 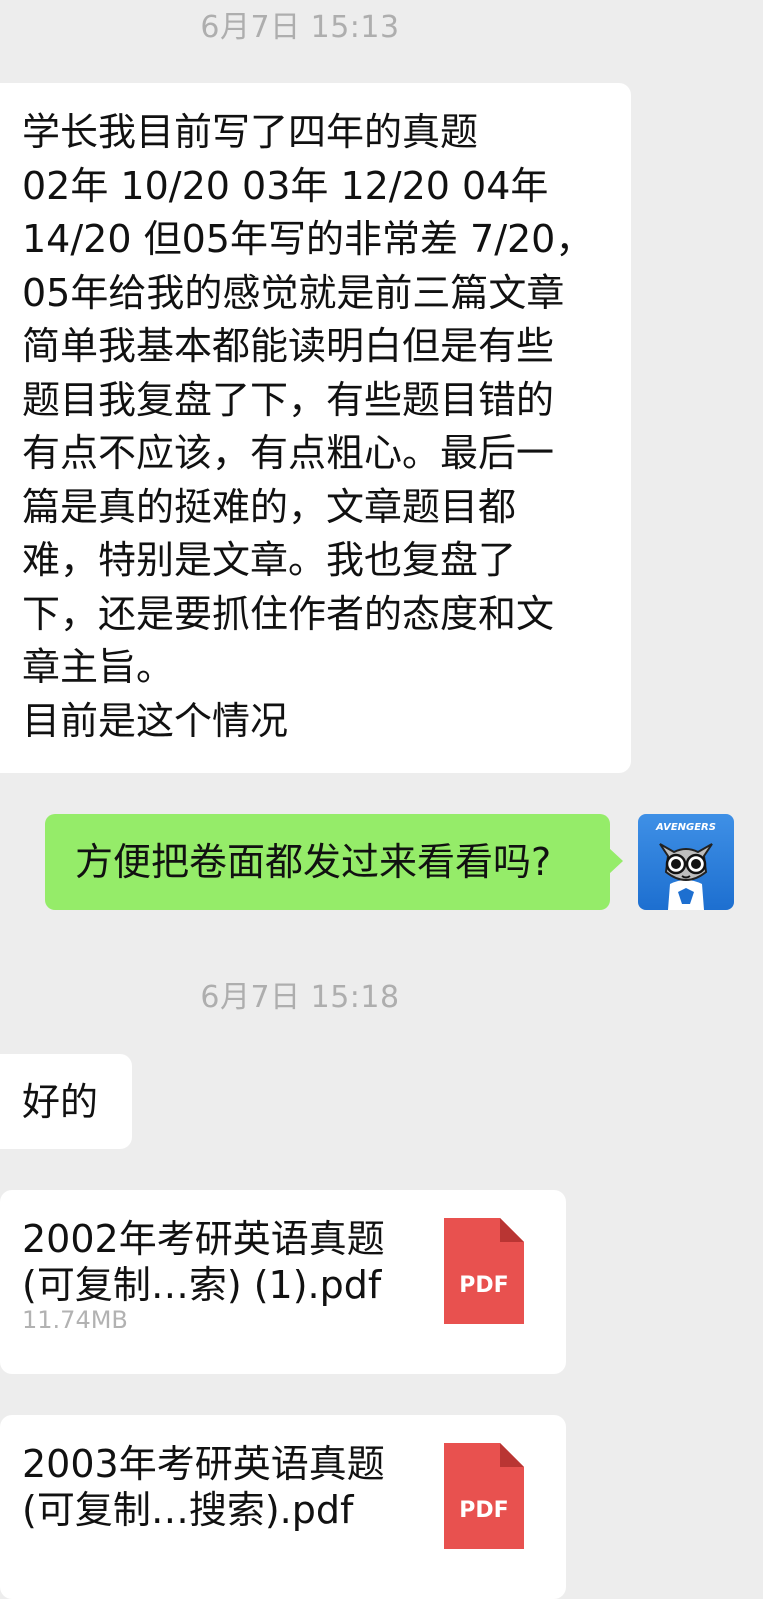 What do you see at coordinates (203, 1487) in the screenshot?
I see `file-name: 2003年考研英语真题 (可复制…搜索).pdf` at bounding box center [203, 1487].